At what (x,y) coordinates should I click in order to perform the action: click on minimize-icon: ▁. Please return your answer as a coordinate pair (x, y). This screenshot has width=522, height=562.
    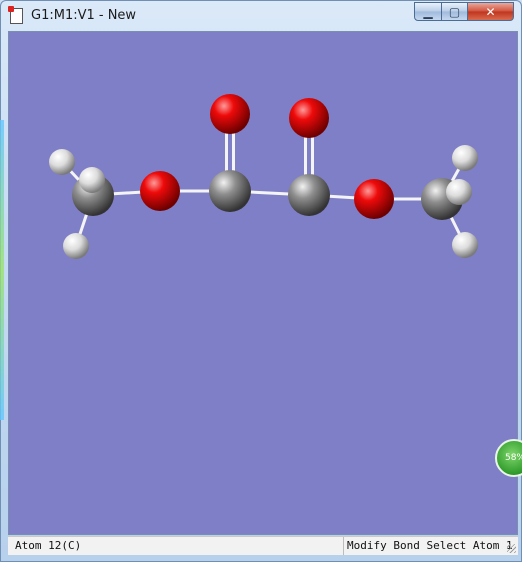
    Looking at the image, I should click on (428, 11).